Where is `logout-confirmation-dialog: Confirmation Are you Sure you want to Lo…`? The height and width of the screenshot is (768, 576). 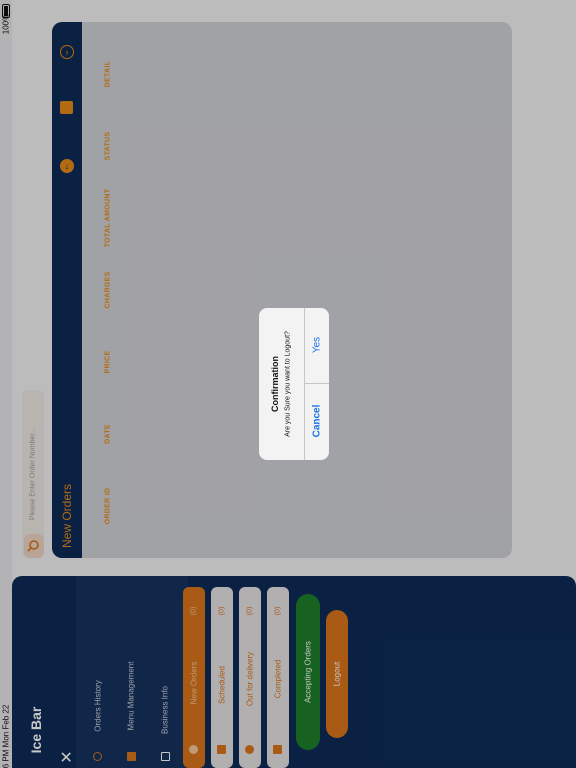
logout-confirmation-dialog: Confirmation Are you Sure you want to Lo… is located at coordinates (294, 384).